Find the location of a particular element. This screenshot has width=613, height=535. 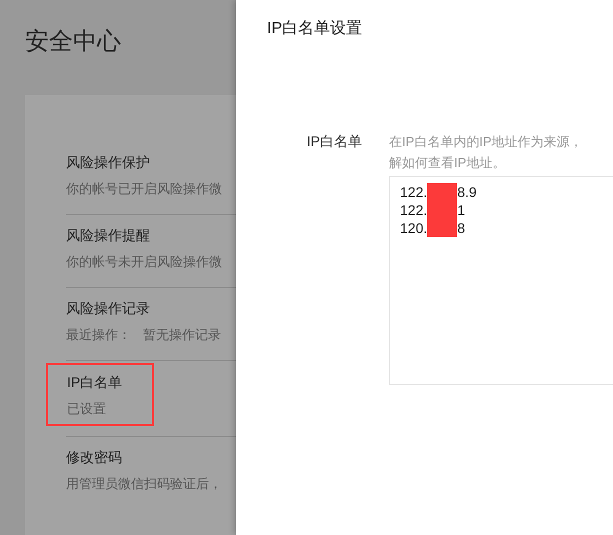

page-title: 安全中心 is located at coordinates (73, 42).